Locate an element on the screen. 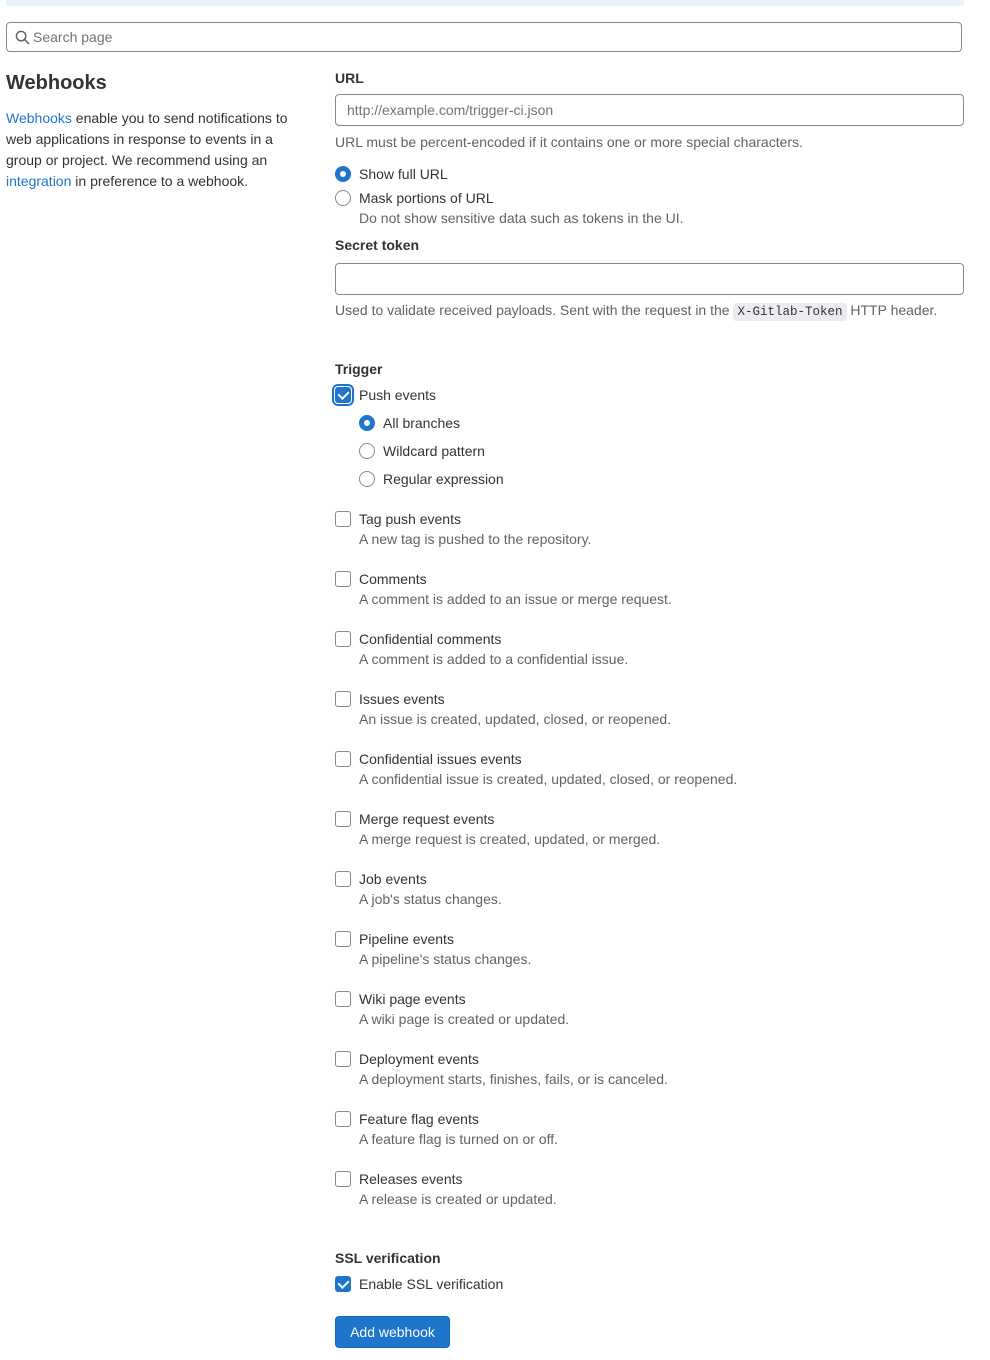 The height and width of the screenshot is (1360, 990). confidential-issues-events-label: Confidential issues events is located at coordinates (440, 759).